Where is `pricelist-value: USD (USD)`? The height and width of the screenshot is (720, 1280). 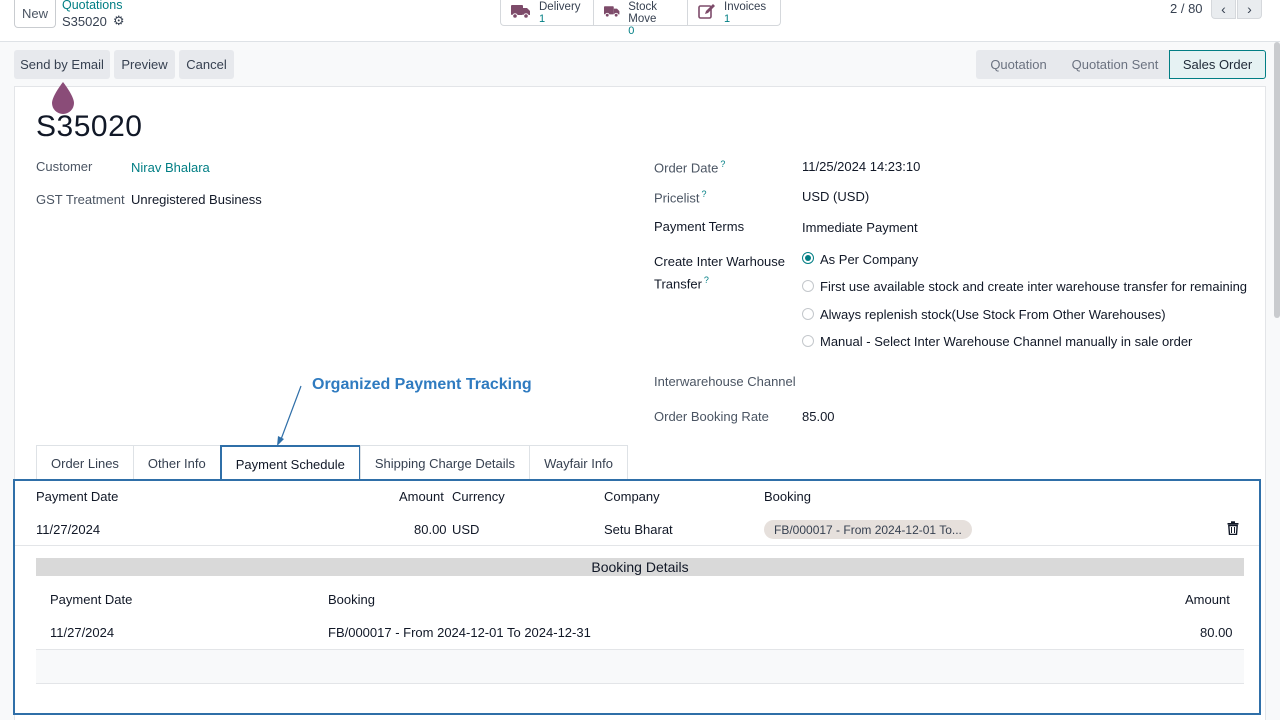
pricelist-value: USD (USD) is located at coordinates (835, 196).